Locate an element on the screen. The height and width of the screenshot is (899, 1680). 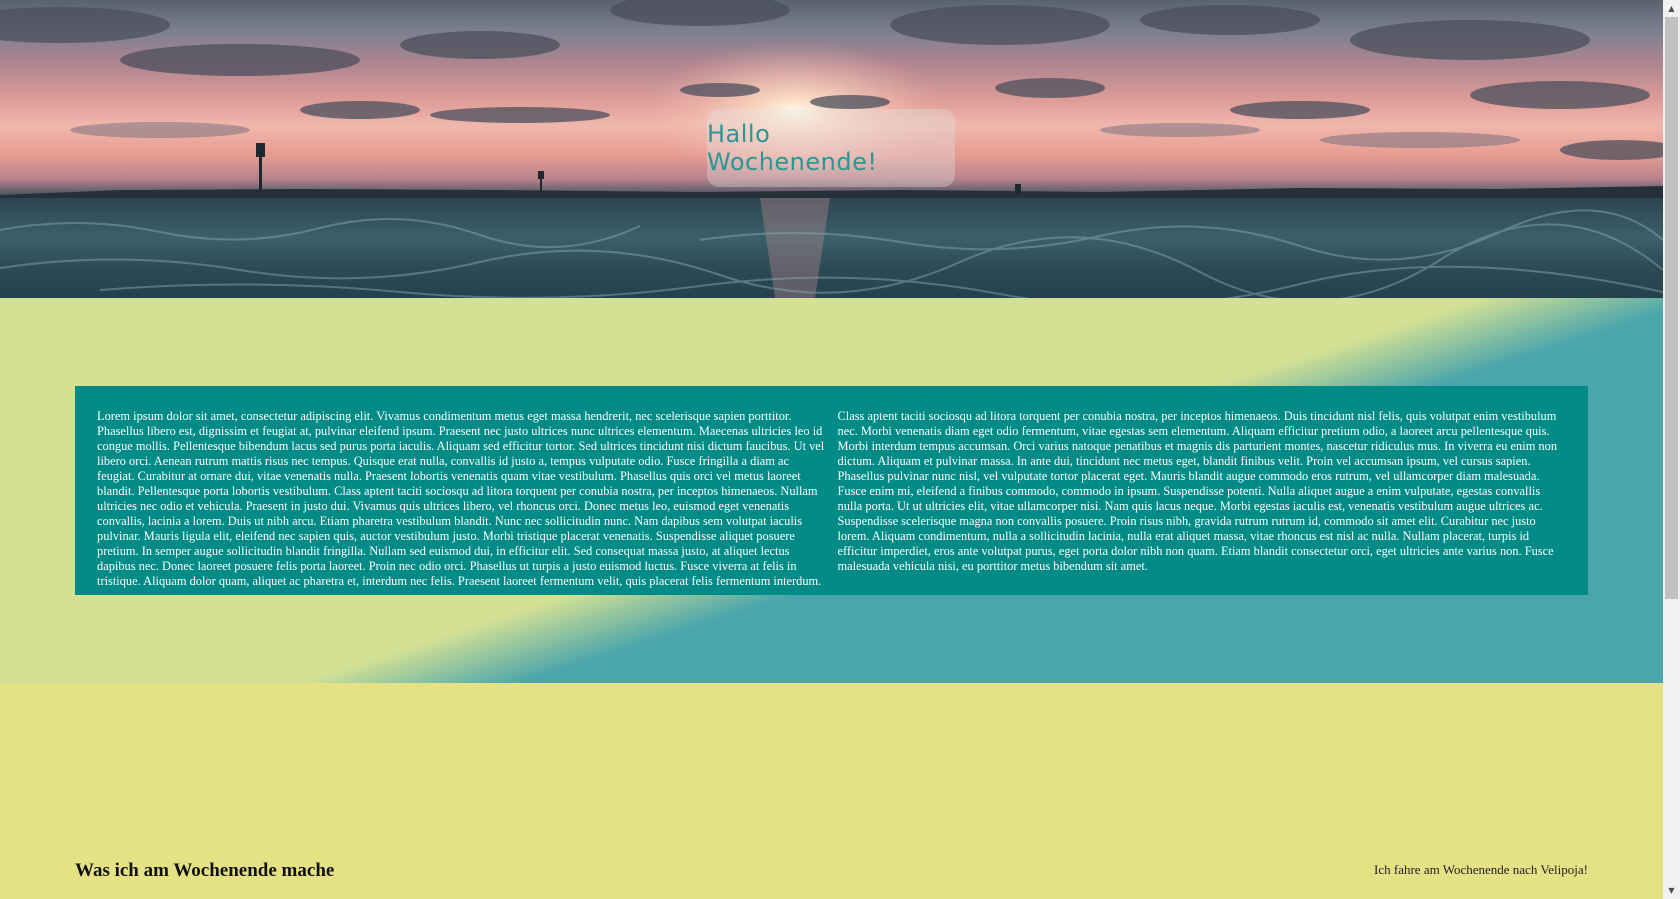
scroll-up-arrow-icon: ▲ is located at coordinates (1671, 8).